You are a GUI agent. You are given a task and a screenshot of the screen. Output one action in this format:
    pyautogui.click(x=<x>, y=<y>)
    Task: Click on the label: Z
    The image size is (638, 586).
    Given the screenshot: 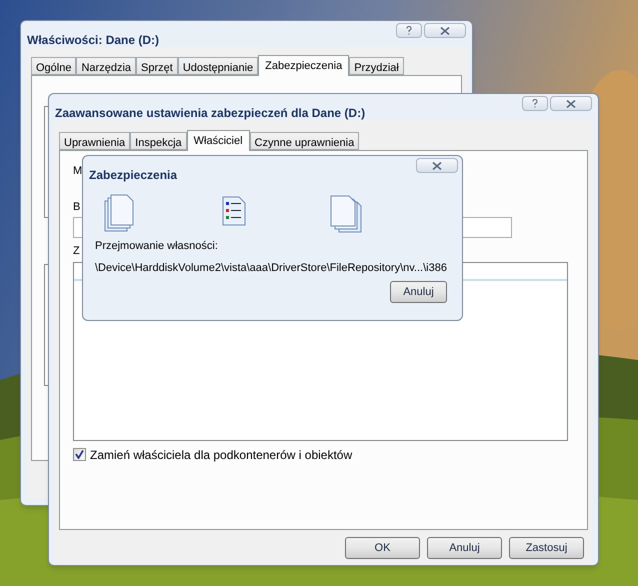 What is the action you would take?
    pyautogui.click(x=76, y=251)
    